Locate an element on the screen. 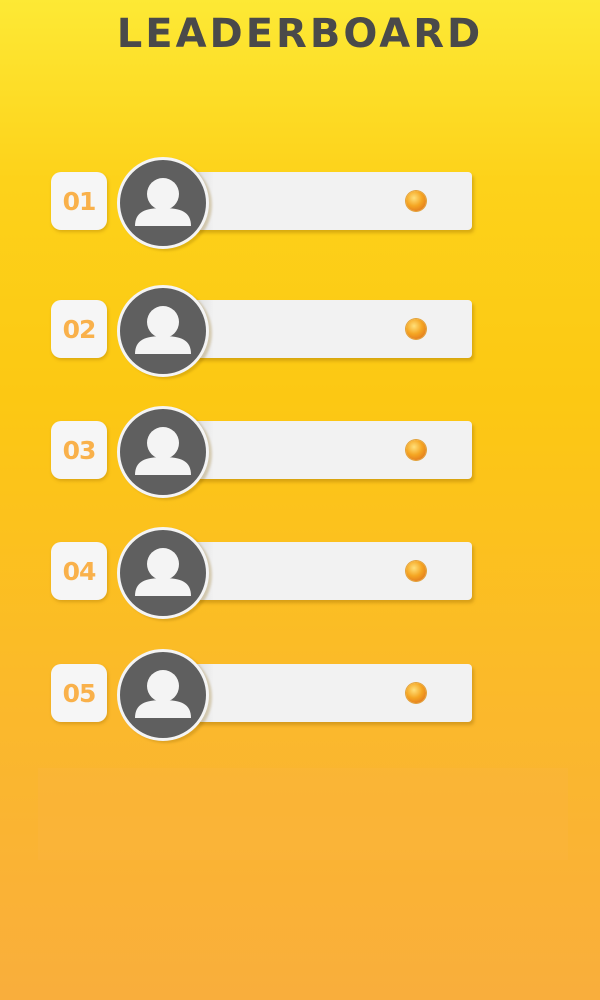 The image size is (600, 1000). background-panel is located at coordinates (303, 814).